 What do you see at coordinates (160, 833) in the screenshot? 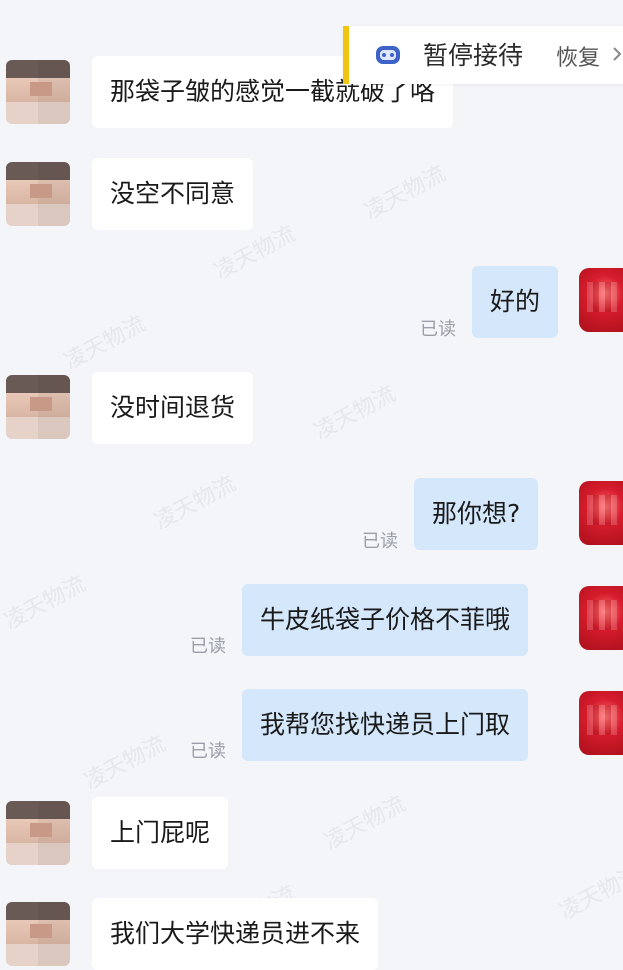
I see `message-bubble: 上门屁呢` at bounding box center [160, 833].